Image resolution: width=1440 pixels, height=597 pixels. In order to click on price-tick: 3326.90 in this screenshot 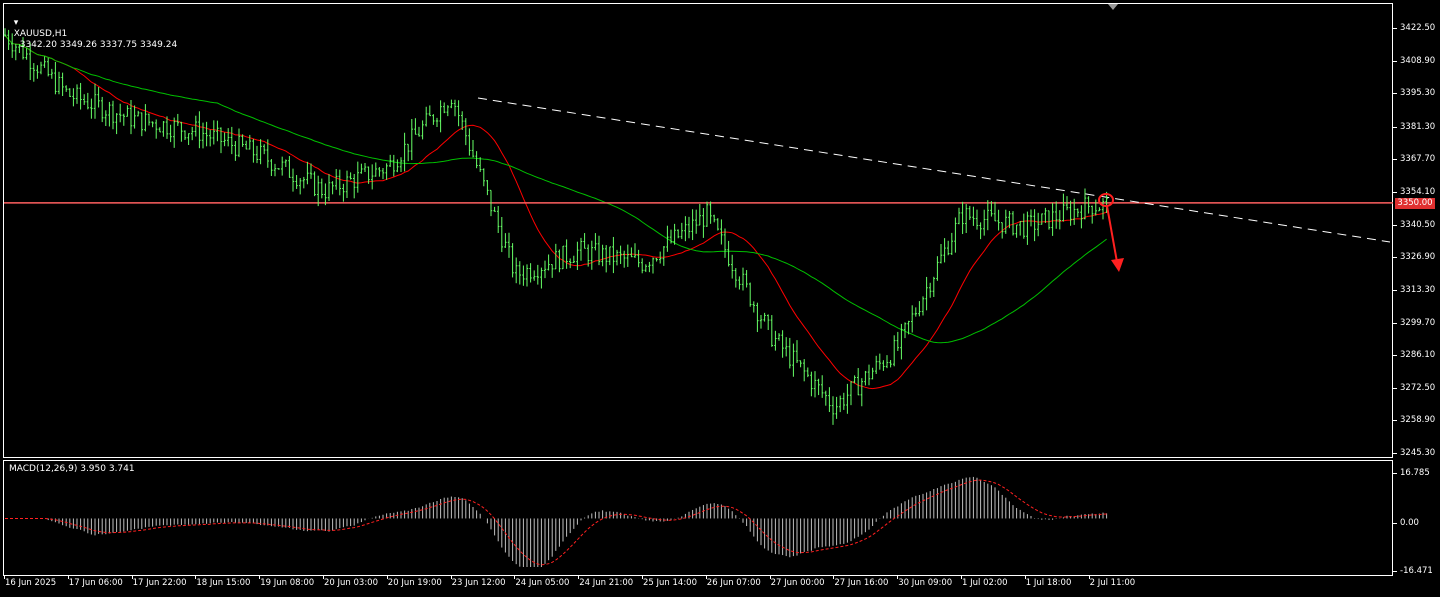, I will do `click(1414, 257)`.